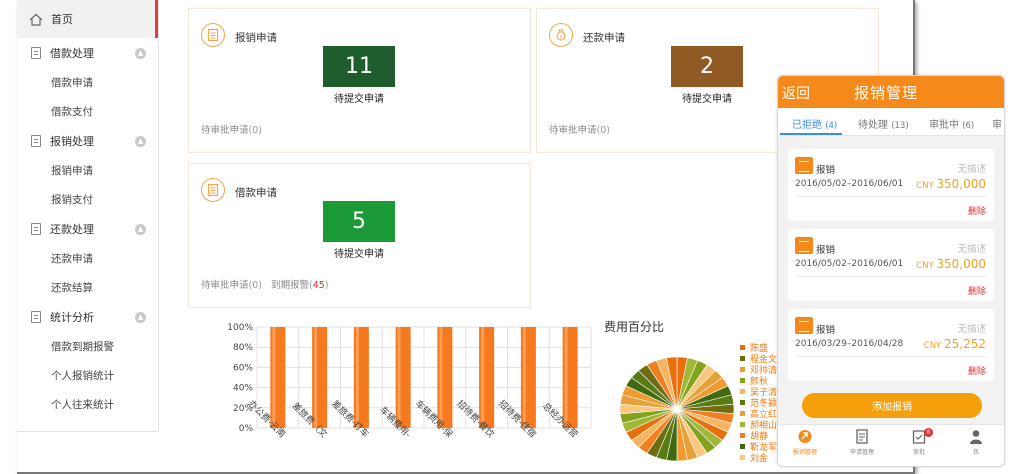 This screenshot has height=474, width=1027. What do you see at coordinates (87, 375) in the screenshot?
I see `sidebar-item-personal-reimburse-stats: 个人报销统计` at bounding box center [87, 375].